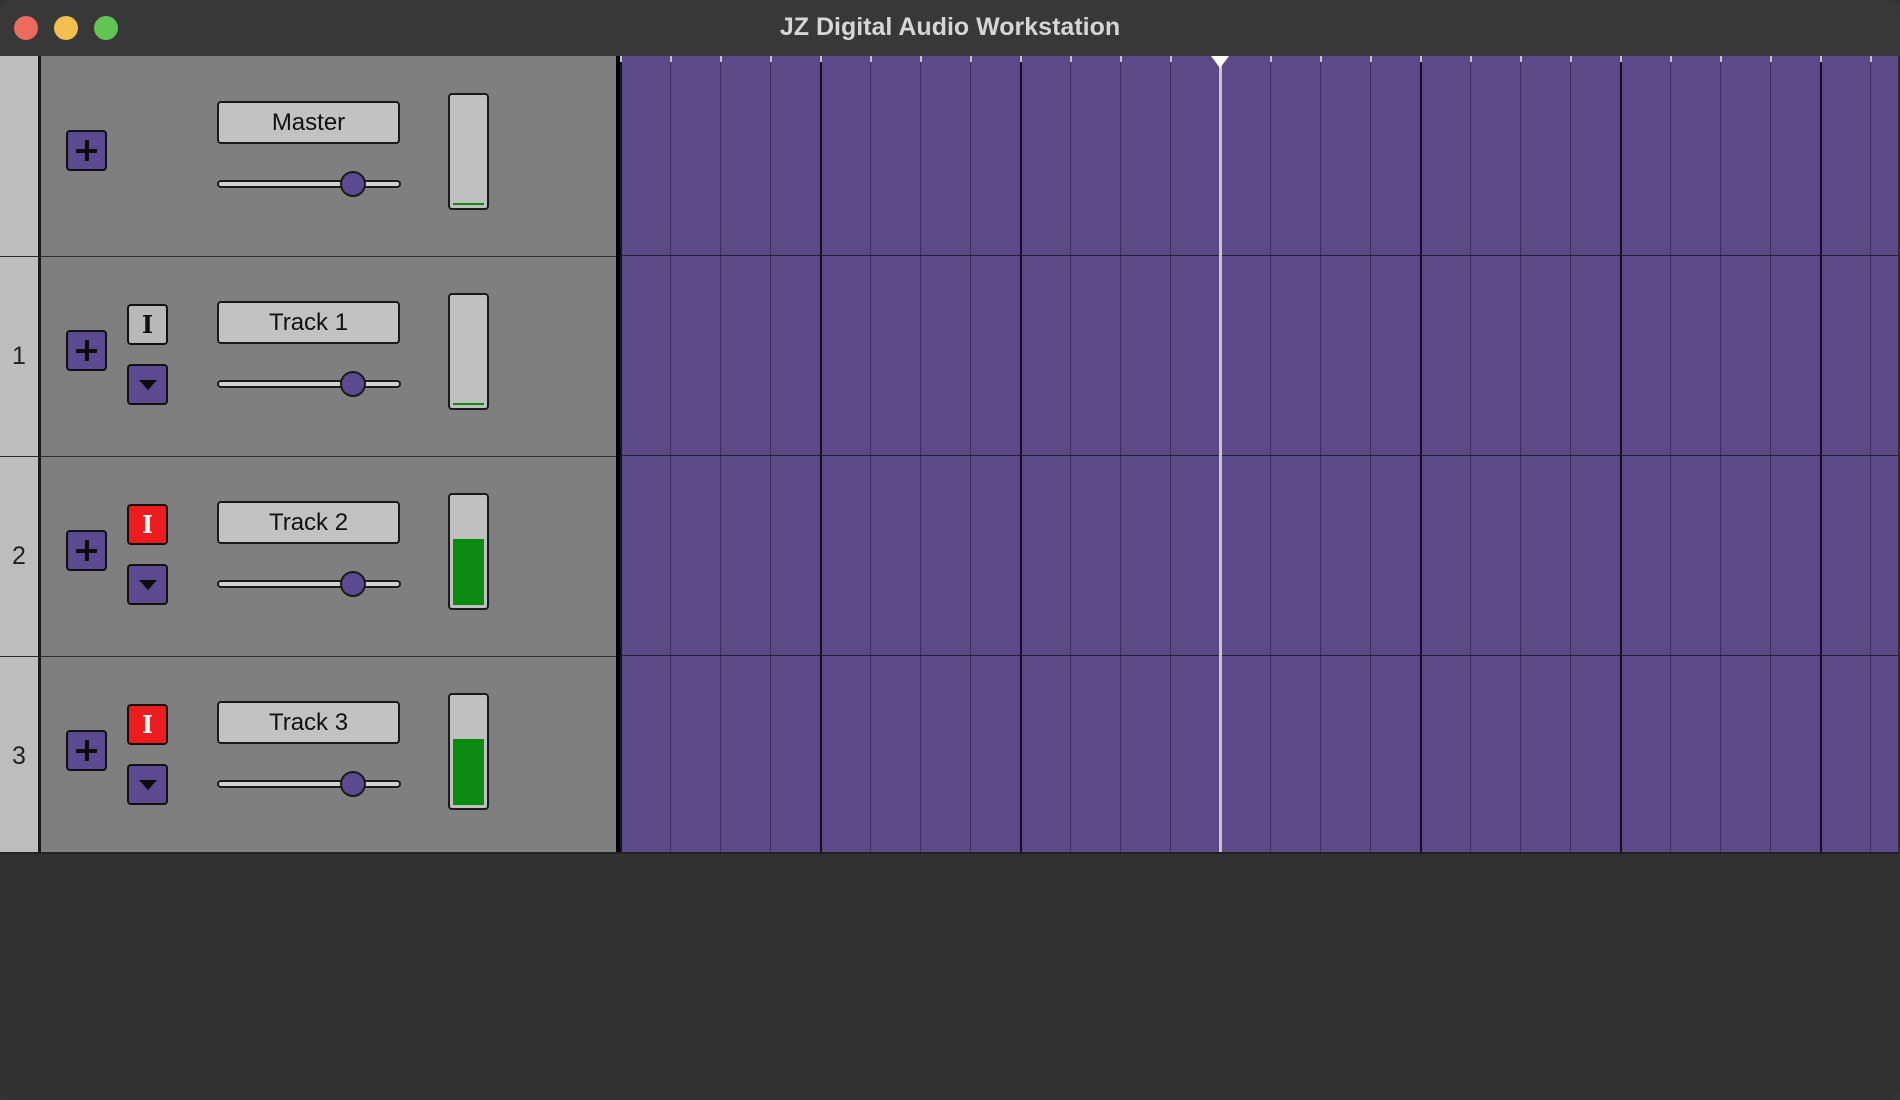  Describe the element at coordinates (308, 522) in the screenshot. I see `track-name-field: Track 2` at that location.